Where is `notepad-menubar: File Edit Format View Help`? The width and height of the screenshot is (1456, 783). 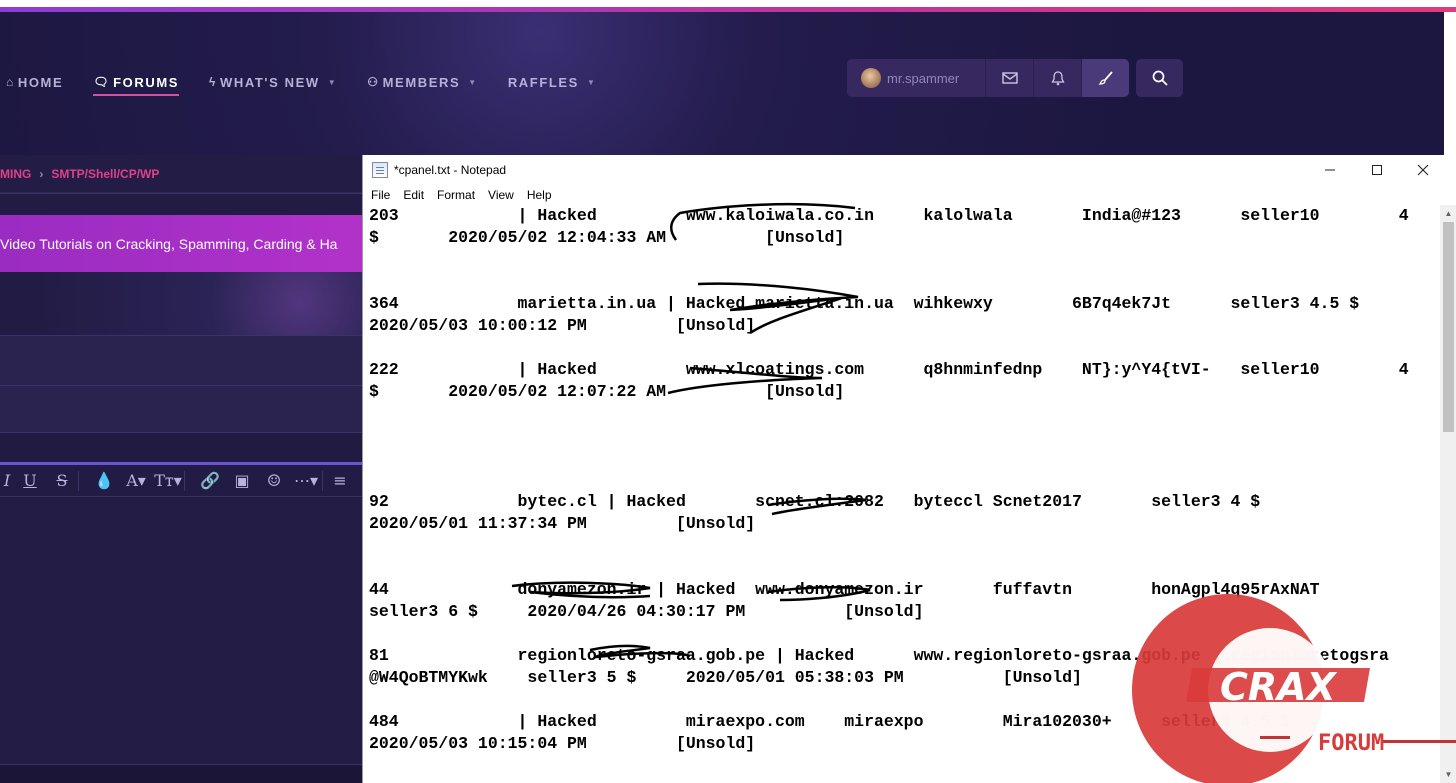 notepad-menubar: File Edit Format View Help is located at coordinates (909, 195).